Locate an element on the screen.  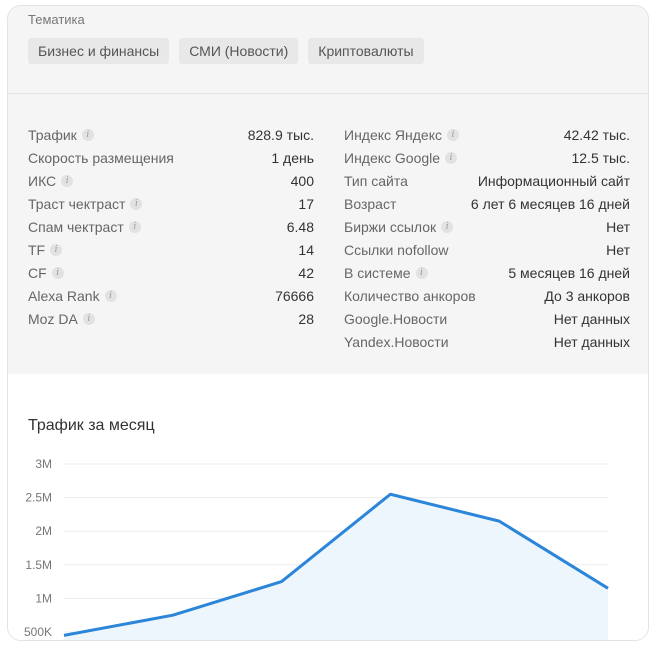
stat-row: Трафик i 828.9 тыс. is located at coordinates (171, 135).